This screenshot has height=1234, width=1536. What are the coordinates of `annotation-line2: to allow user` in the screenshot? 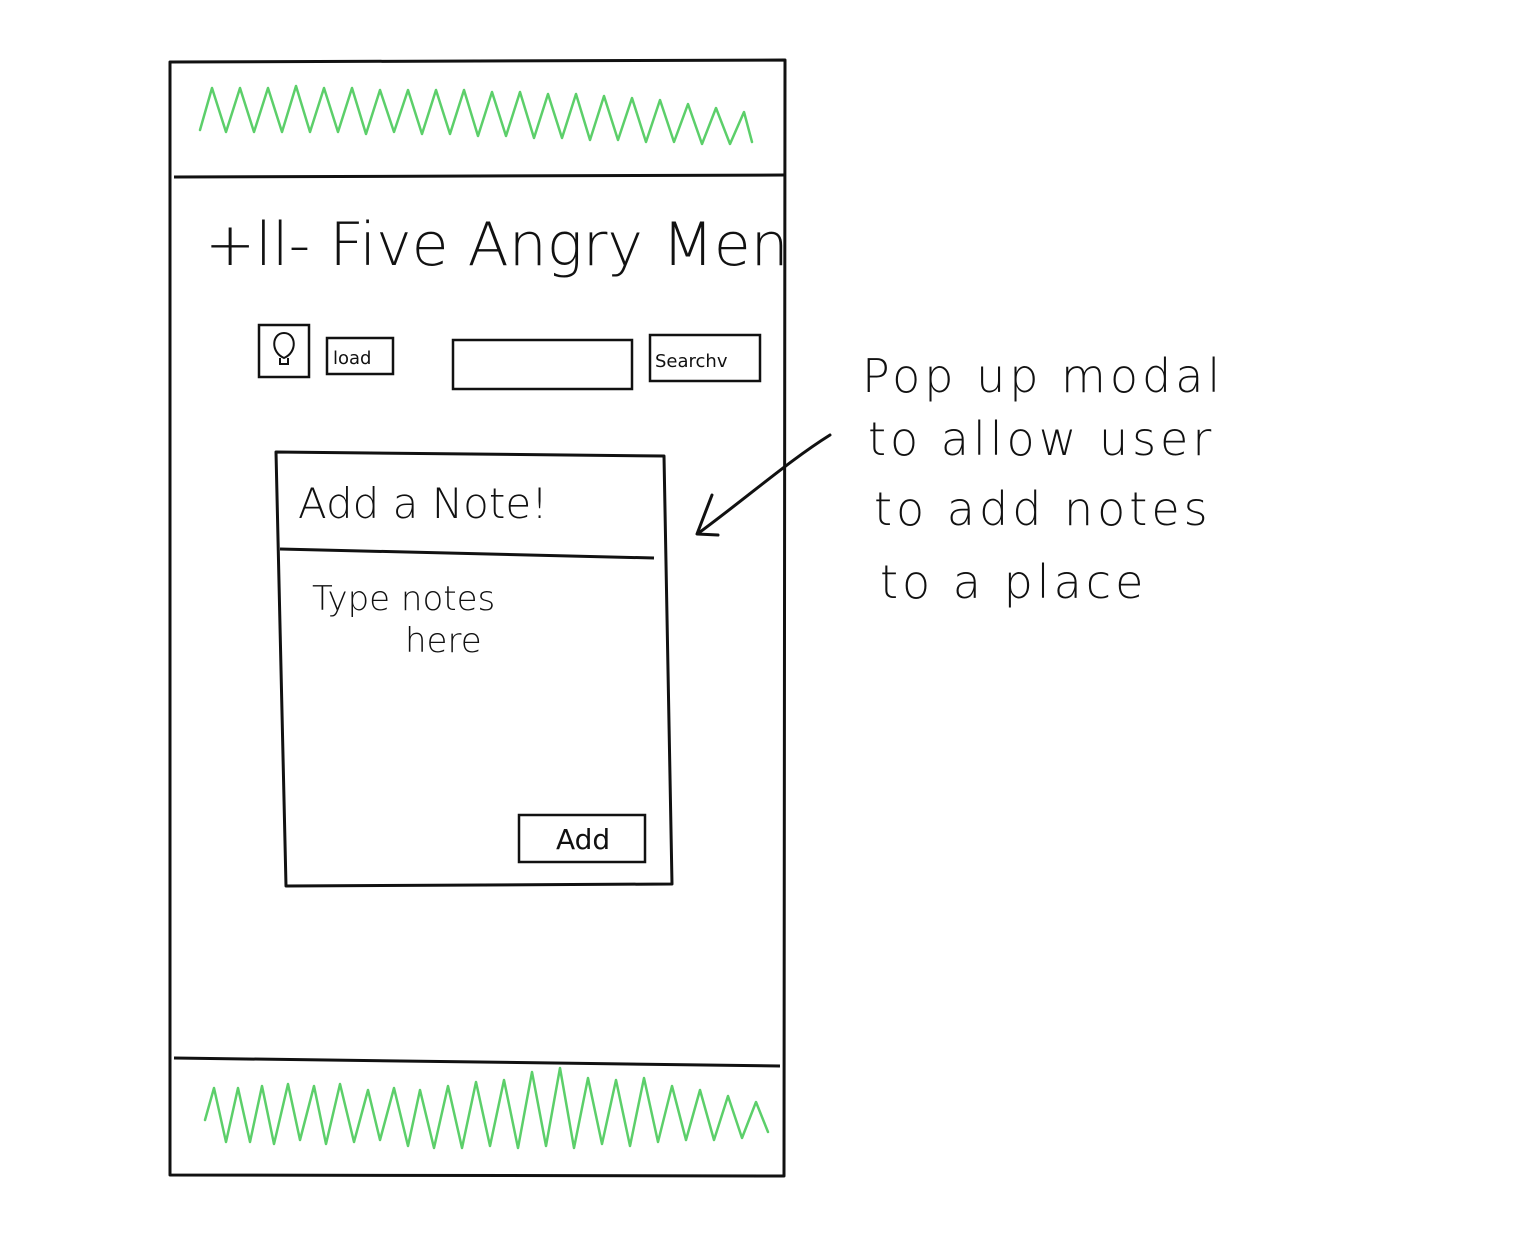 It's located at (1041, 439).